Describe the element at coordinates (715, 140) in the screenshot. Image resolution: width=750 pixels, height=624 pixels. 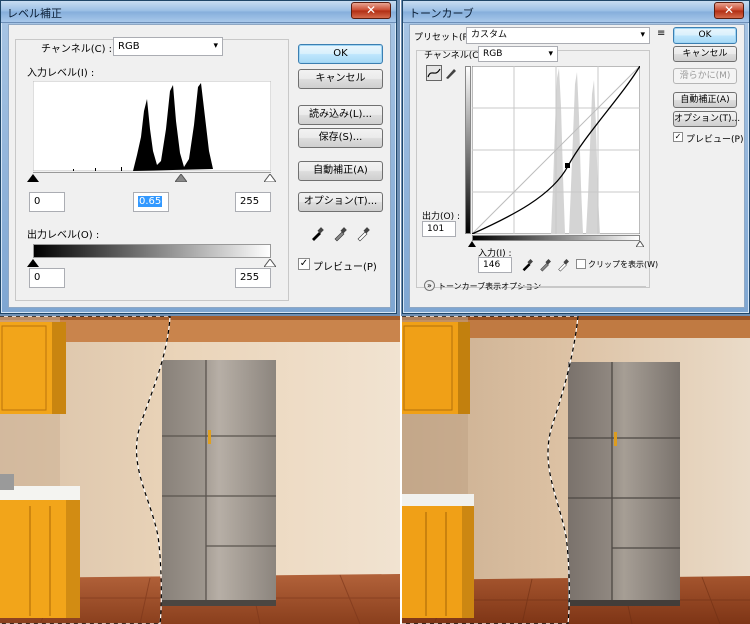
I see `curves-preview-label: プレビュー(P)` at that location.